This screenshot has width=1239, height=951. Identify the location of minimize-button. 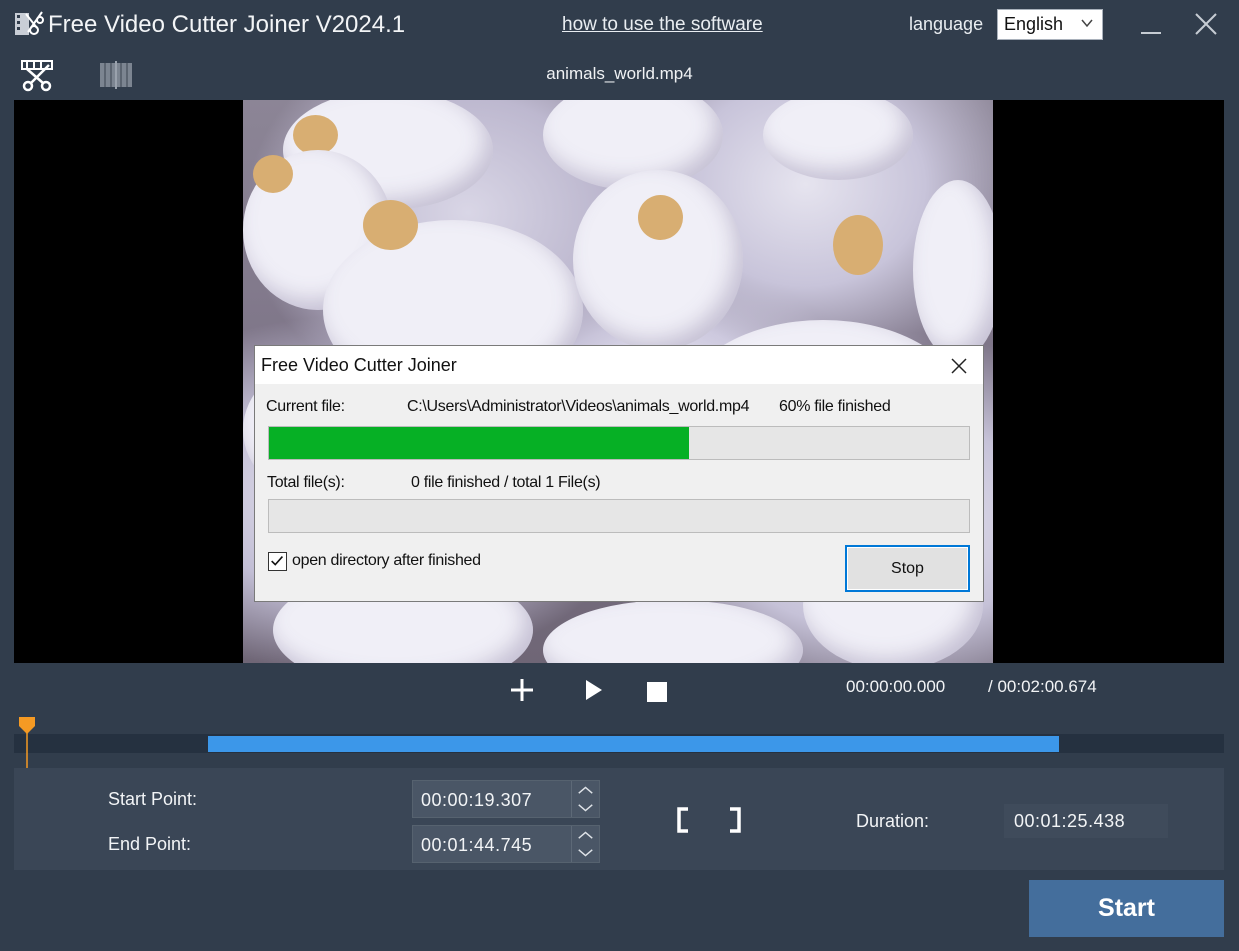
(1151, 24).